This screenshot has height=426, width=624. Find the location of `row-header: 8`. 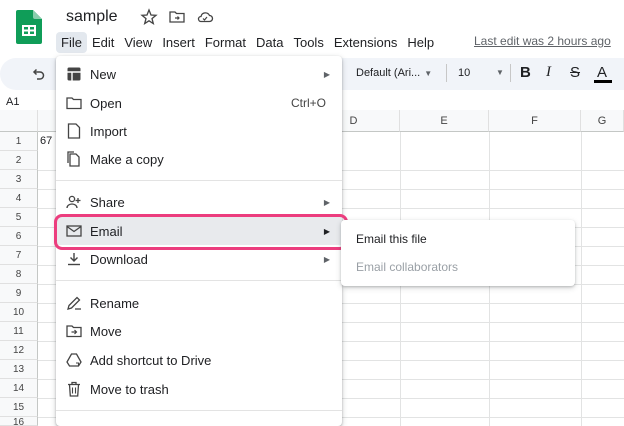

row-header: 8 is located at coordinates (19, 274).